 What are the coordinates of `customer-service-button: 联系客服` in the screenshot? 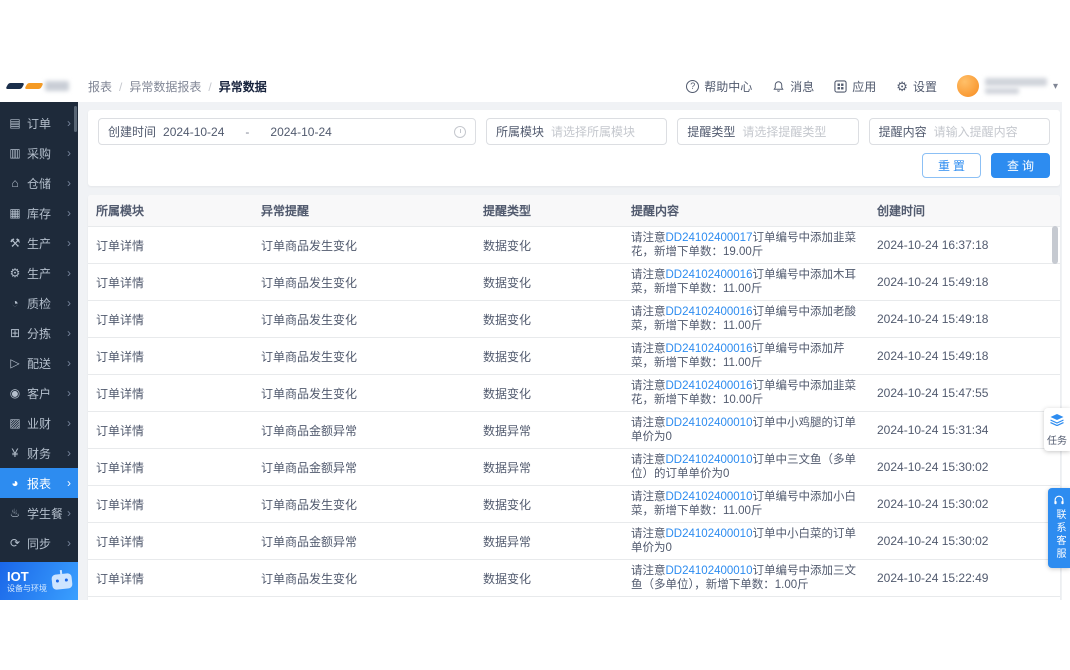 It's located at (1059, 528).